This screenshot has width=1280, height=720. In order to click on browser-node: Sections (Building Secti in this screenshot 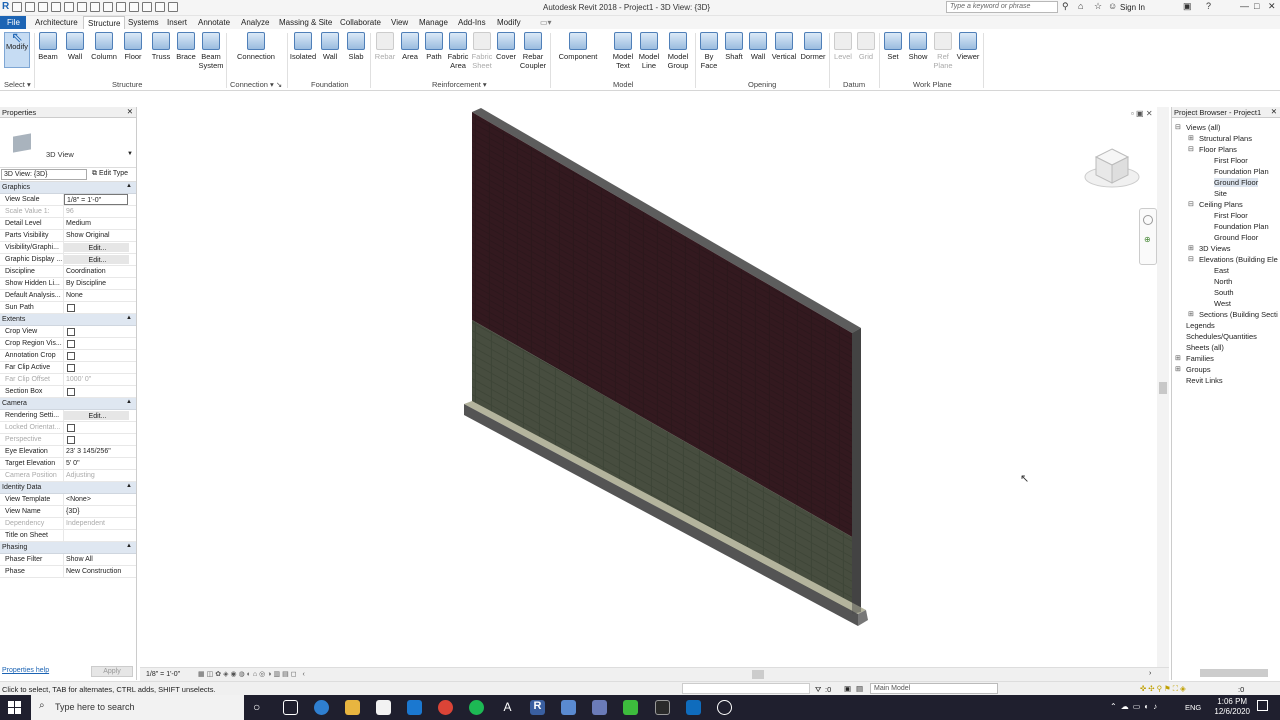, I will do `click(1238, 314)`.